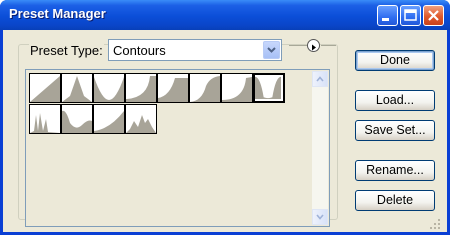  What do you see at coordinates (139, 50) in the screenshot?
I see `preset-type-value: Contours` at bounding box center [139, 50].